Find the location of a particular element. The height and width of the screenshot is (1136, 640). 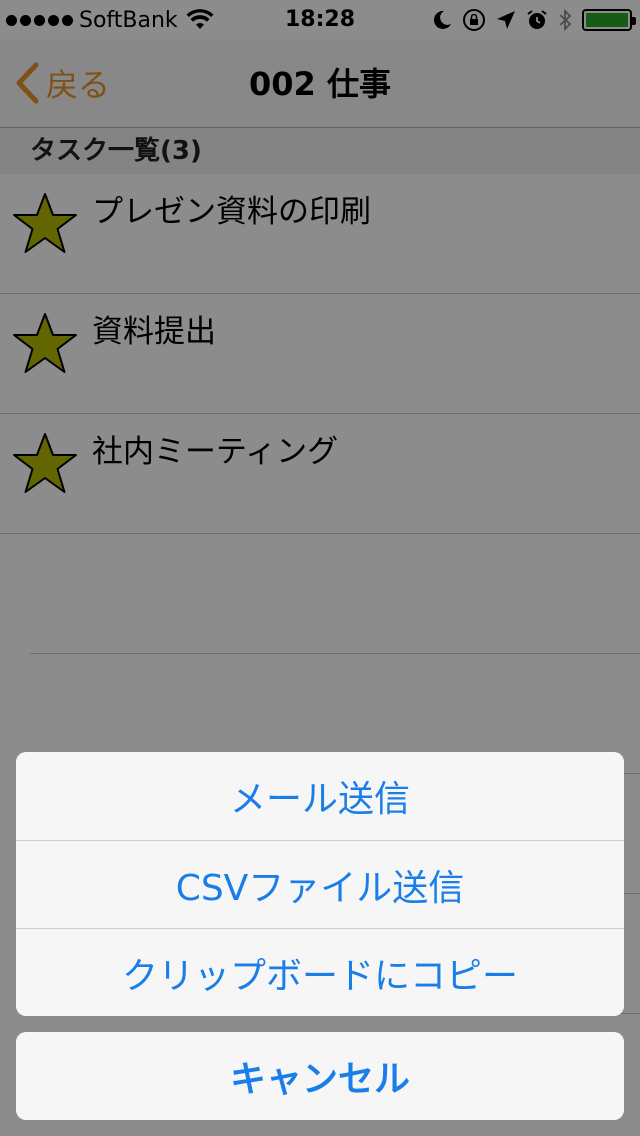

cancel-button: キャンセル is located at coordinates (320, 1076).